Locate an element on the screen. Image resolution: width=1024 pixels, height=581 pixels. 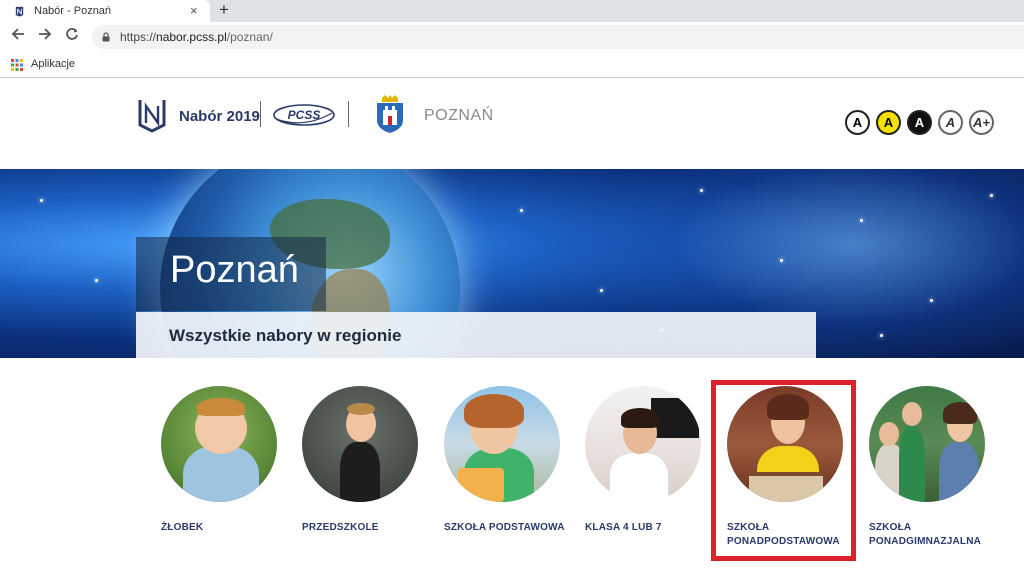
browser-toolbar: https://nabor.pcss.pl/poznan/ is located at coordinates (512, 37).